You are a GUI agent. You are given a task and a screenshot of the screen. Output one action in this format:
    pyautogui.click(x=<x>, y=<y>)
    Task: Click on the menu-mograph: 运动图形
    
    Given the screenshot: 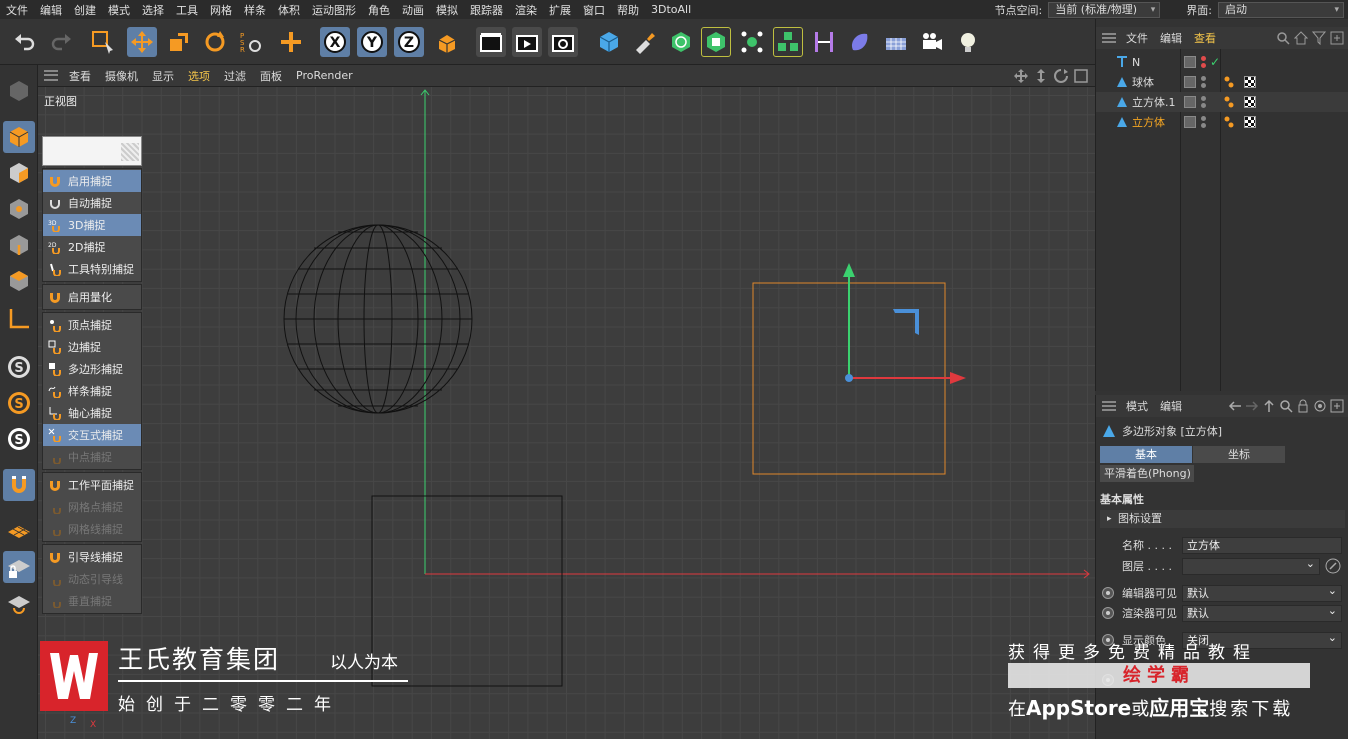 What is the action you would take?
    pyautogui.click(x=334, y=10)
    